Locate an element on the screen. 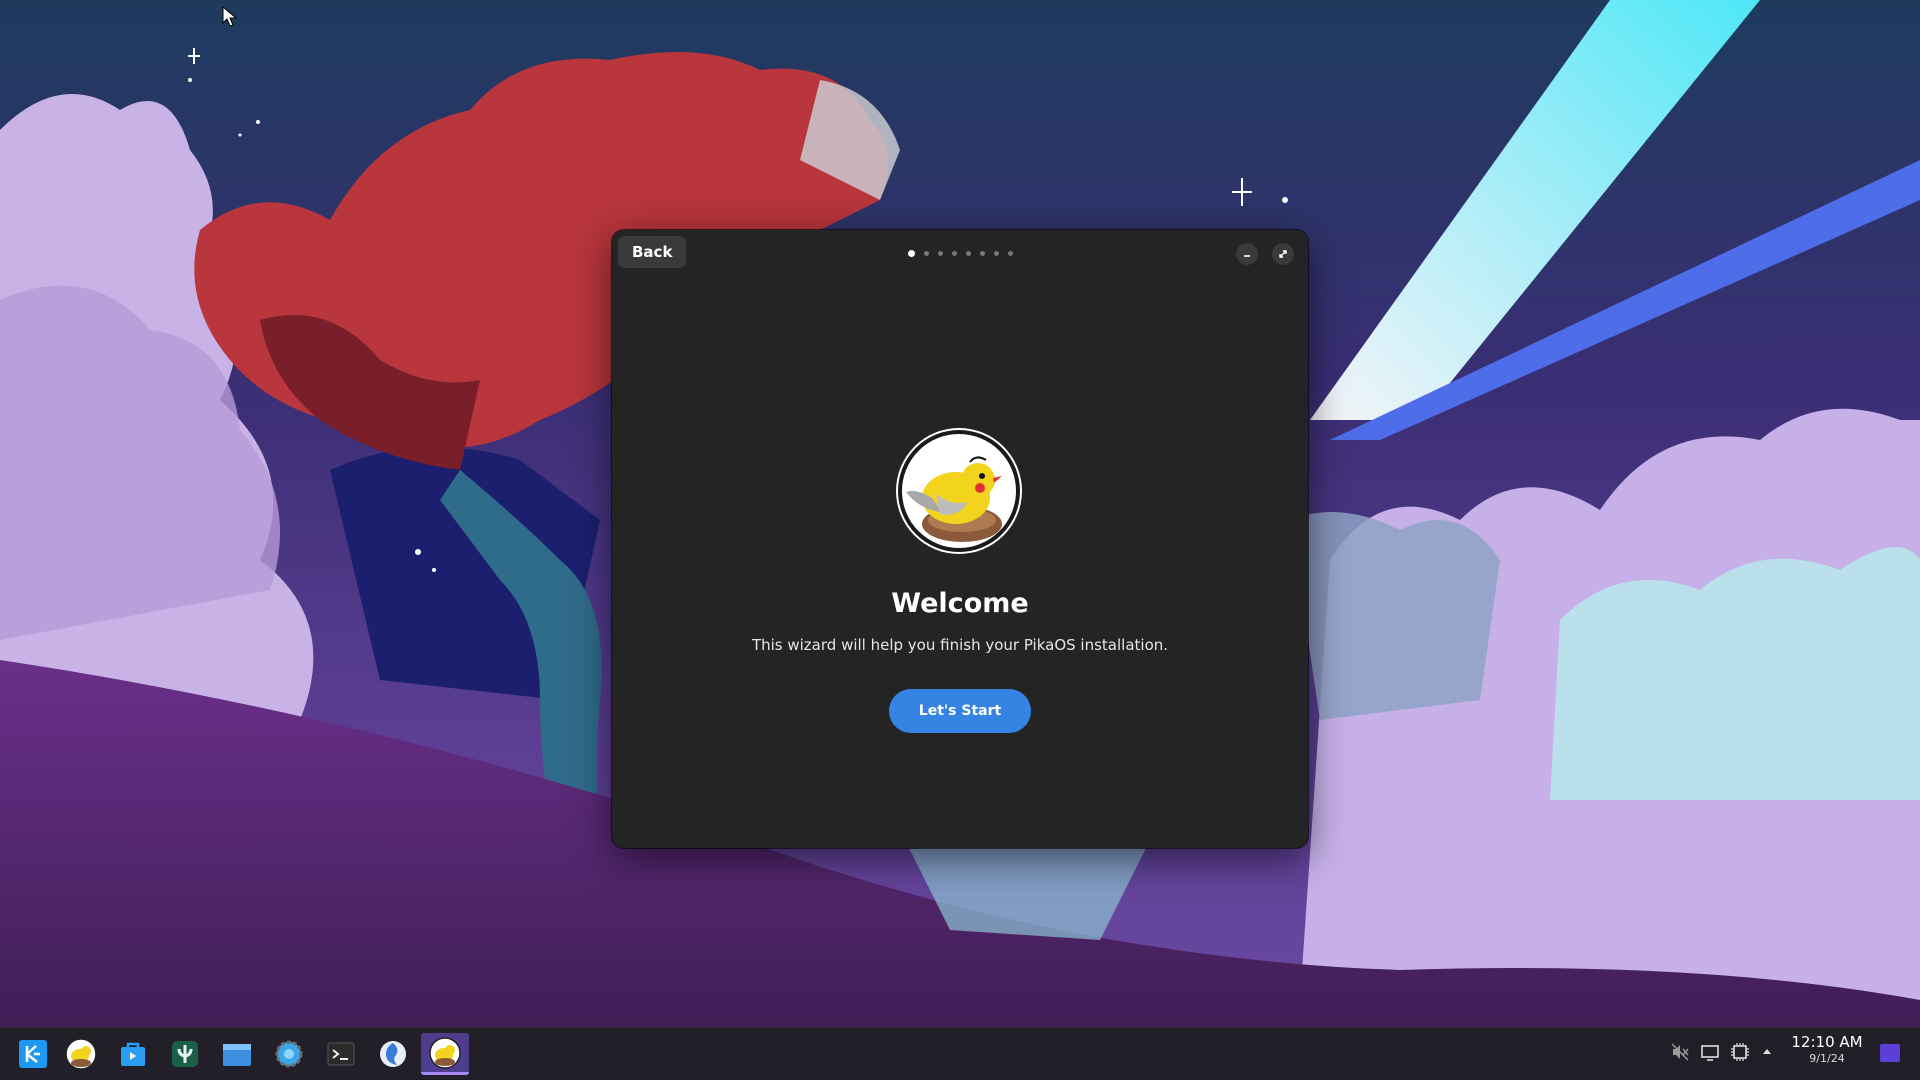  window-headerbar: Back is located at coordinates (960, 252).